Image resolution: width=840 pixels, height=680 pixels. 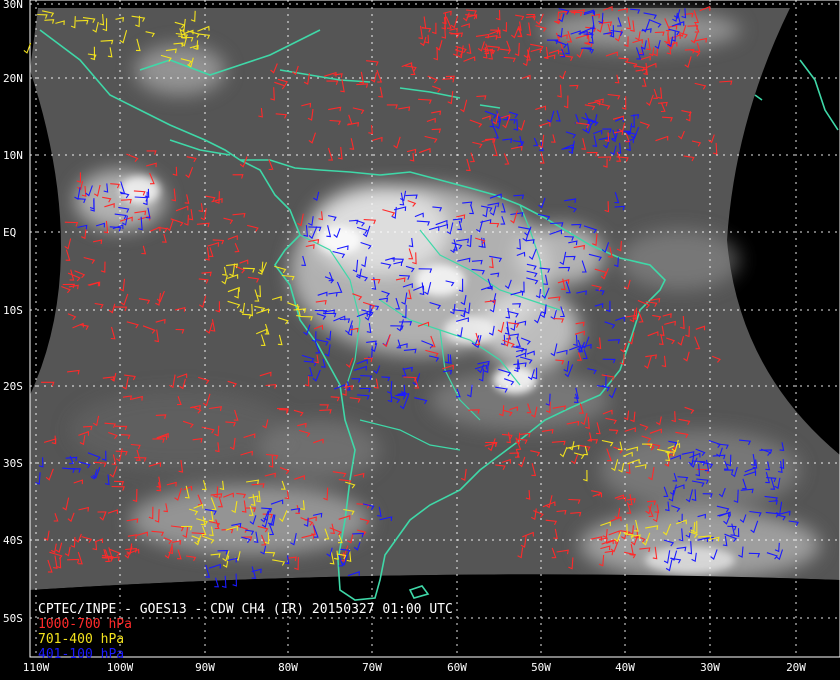 I want to click on longitude-label: 50W, so click(x=541, y=667).